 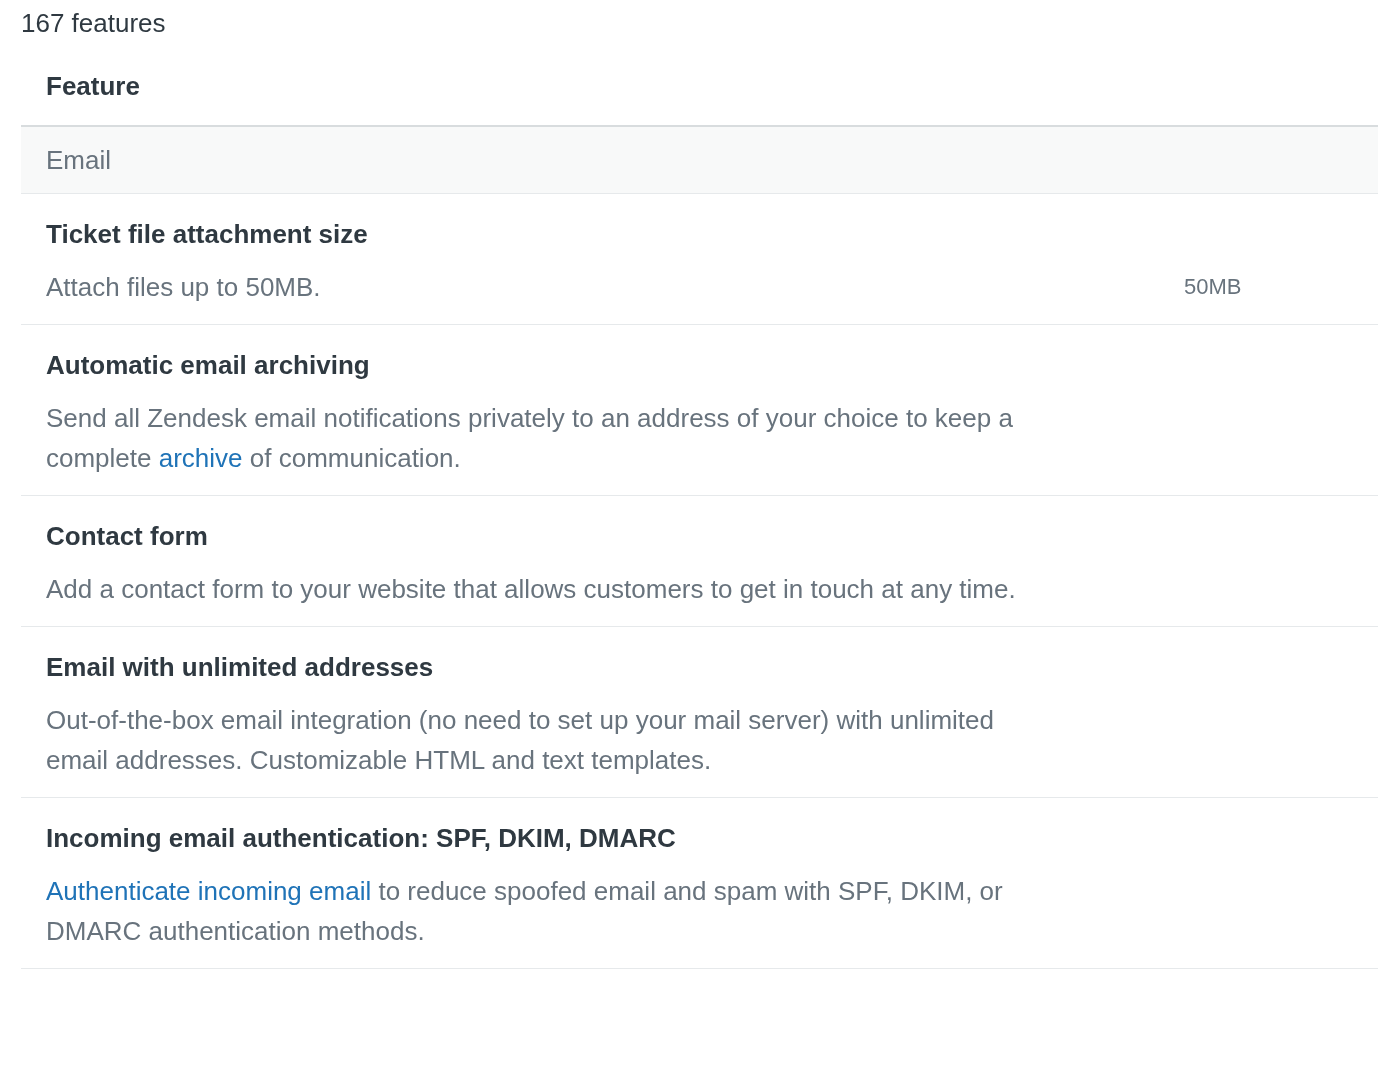 I want to click on feature-title: Contact form, so click(x=127, y=536).